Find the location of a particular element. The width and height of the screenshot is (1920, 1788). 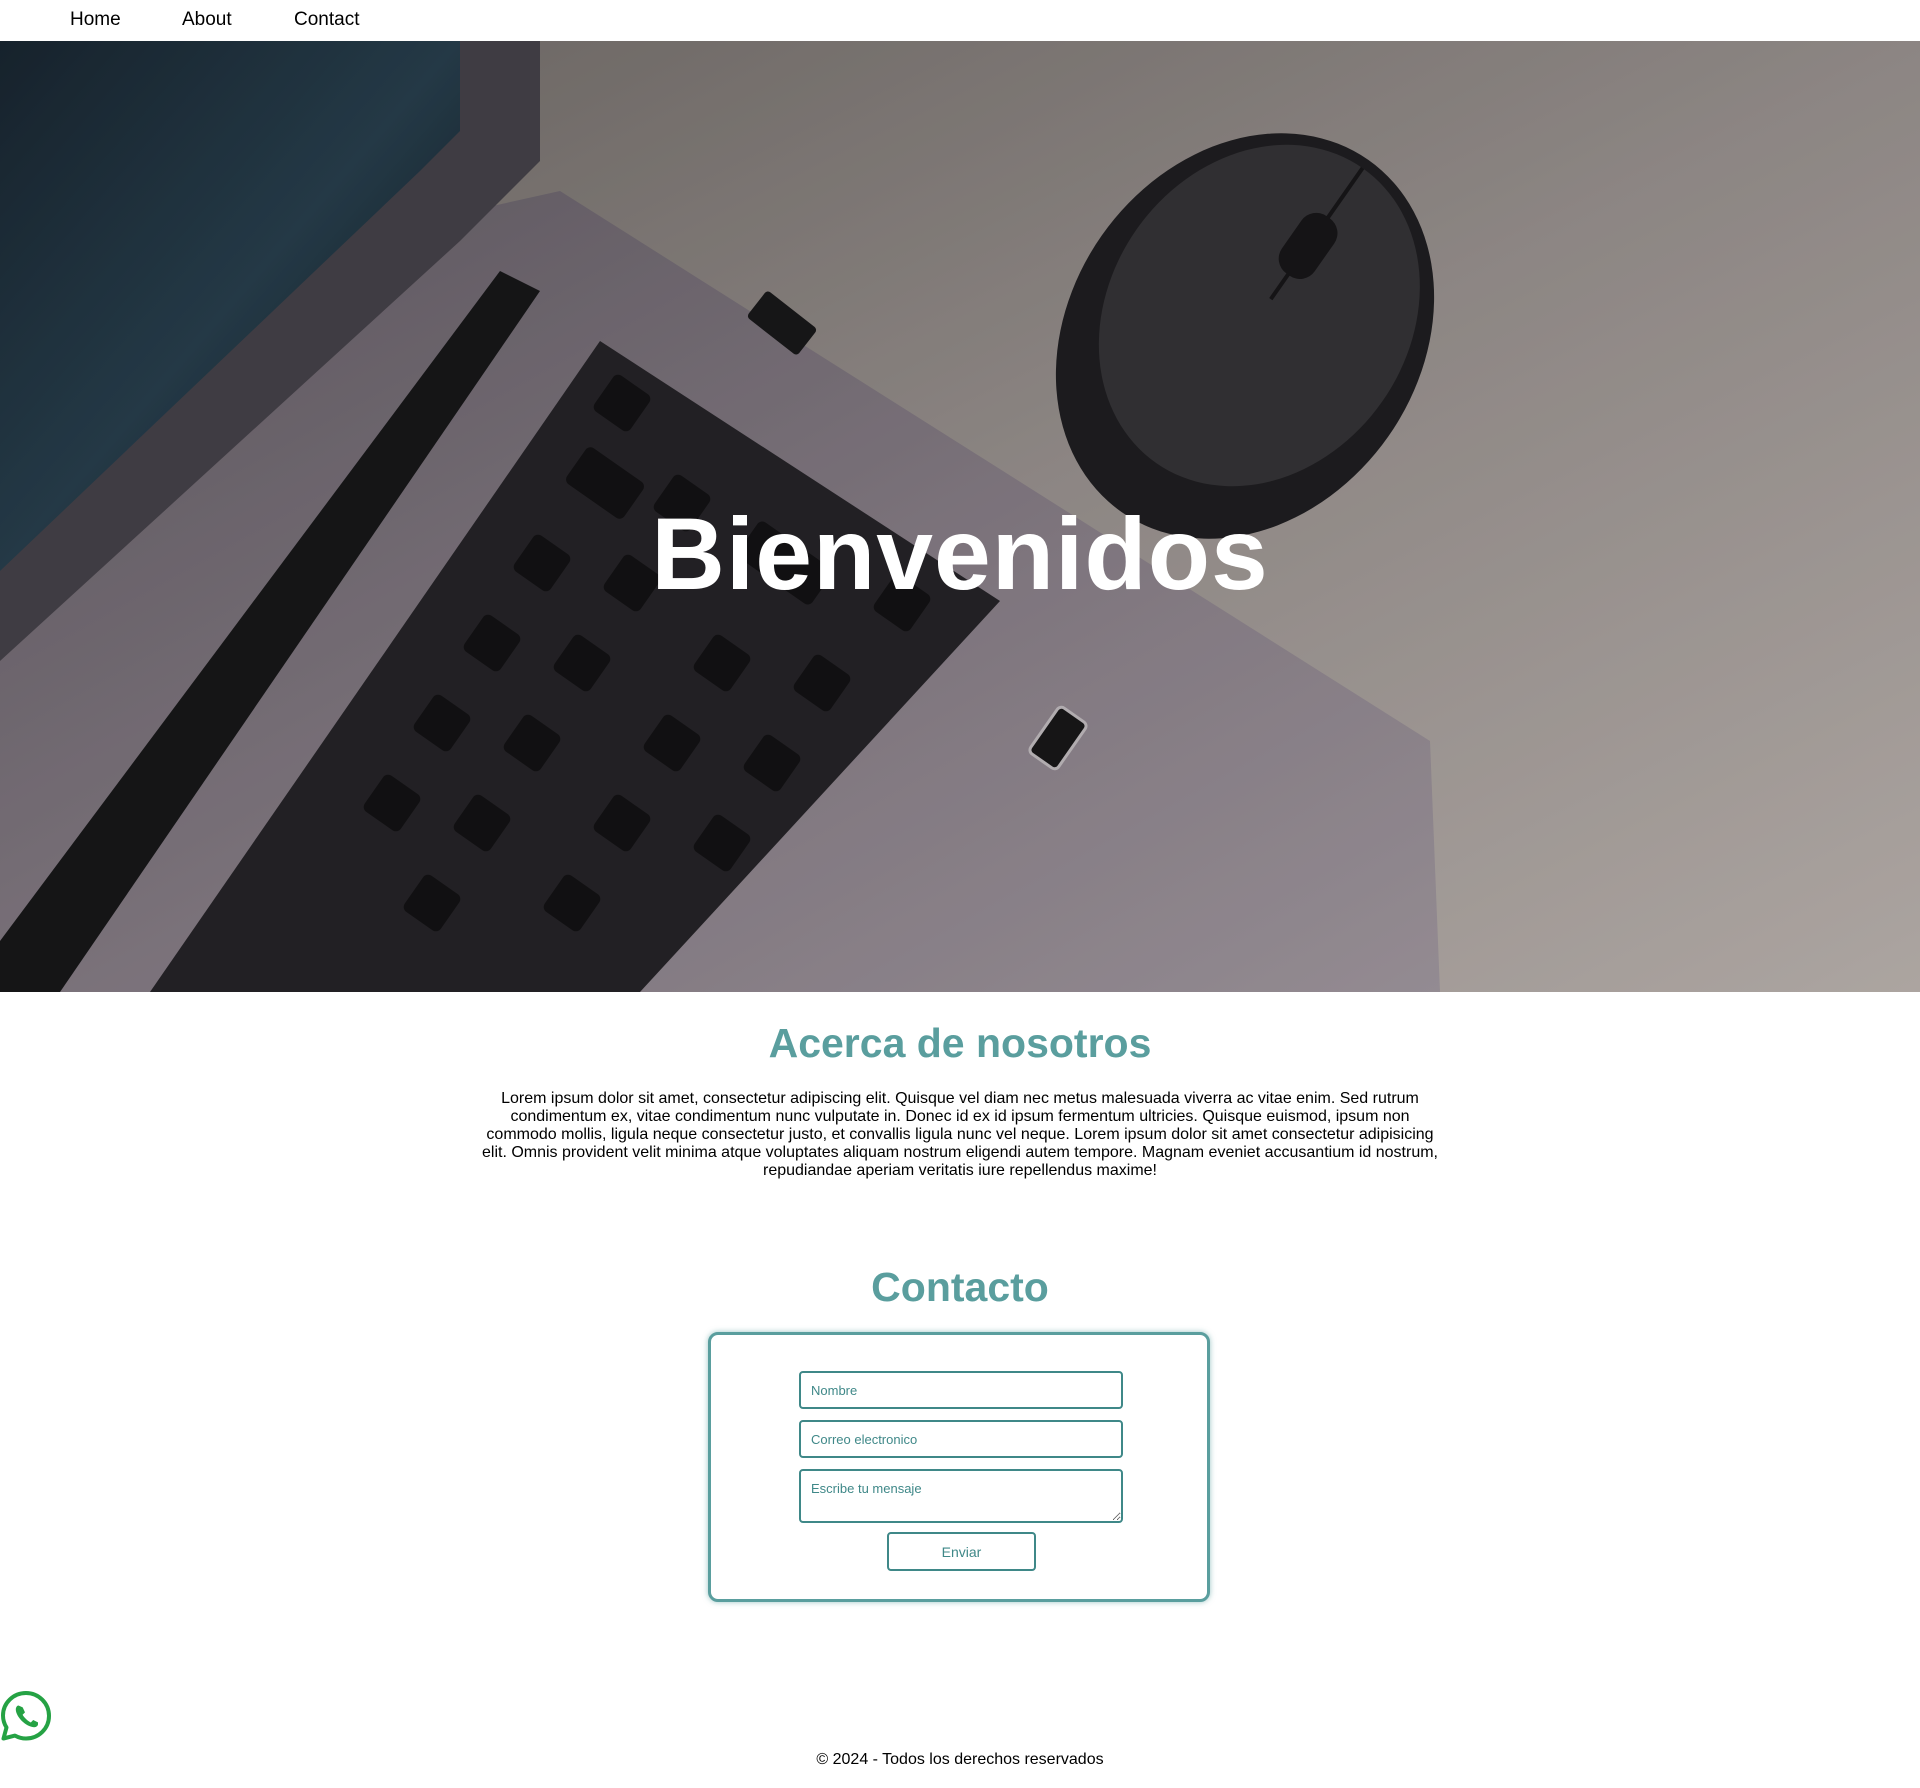

message-textarea is located at coordinates (961, 1496).